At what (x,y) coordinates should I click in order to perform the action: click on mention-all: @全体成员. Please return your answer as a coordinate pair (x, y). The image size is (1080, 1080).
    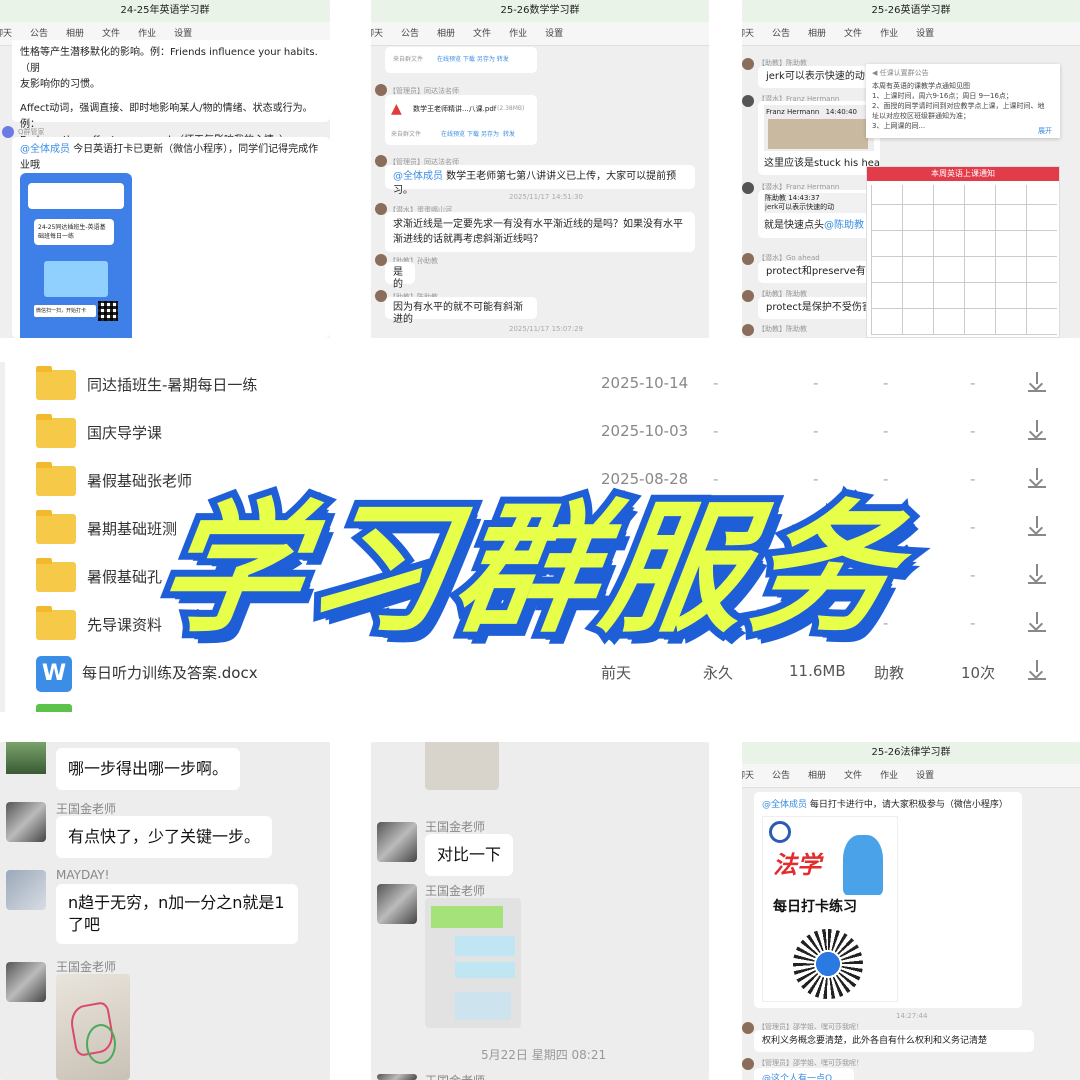
    Looking at the image, I should click on (45, 149).